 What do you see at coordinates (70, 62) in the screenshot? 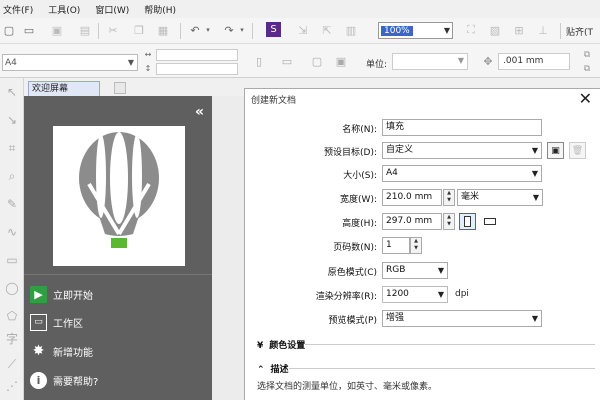
I see `paper-size-select: A4 ▼` at bounding box center [70, 62].